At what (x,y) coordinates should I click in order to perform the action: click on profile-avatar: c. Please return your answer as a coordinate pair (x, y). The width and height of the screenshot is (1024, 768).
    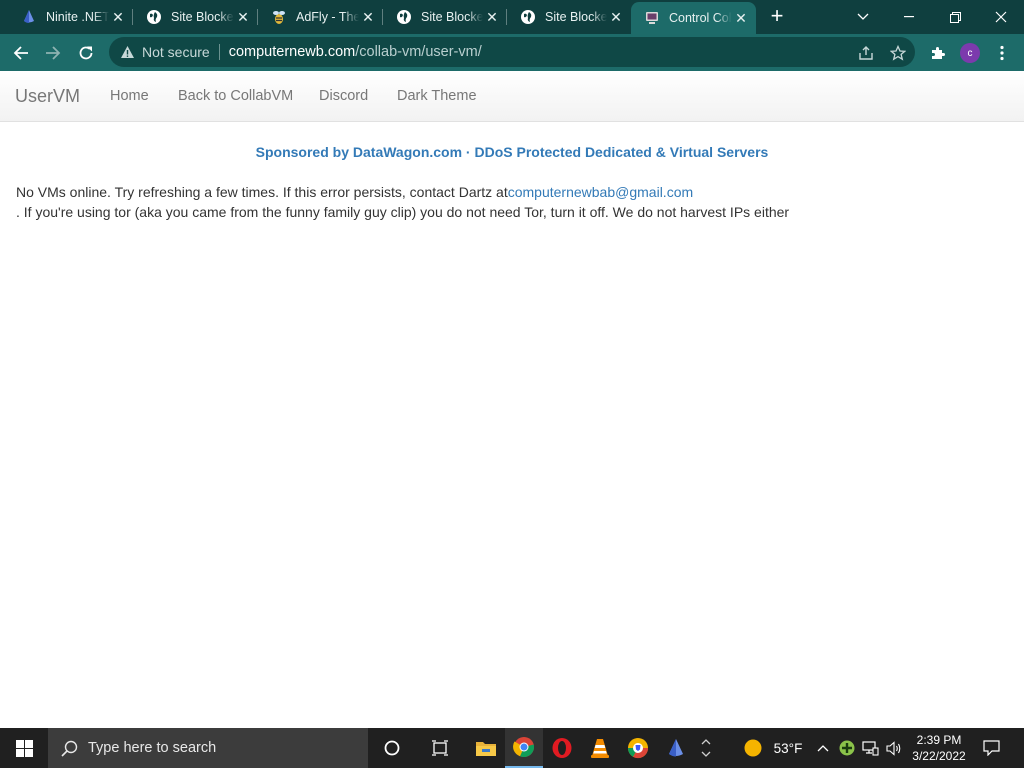
    Looking at the image, I should click on (970, 53).